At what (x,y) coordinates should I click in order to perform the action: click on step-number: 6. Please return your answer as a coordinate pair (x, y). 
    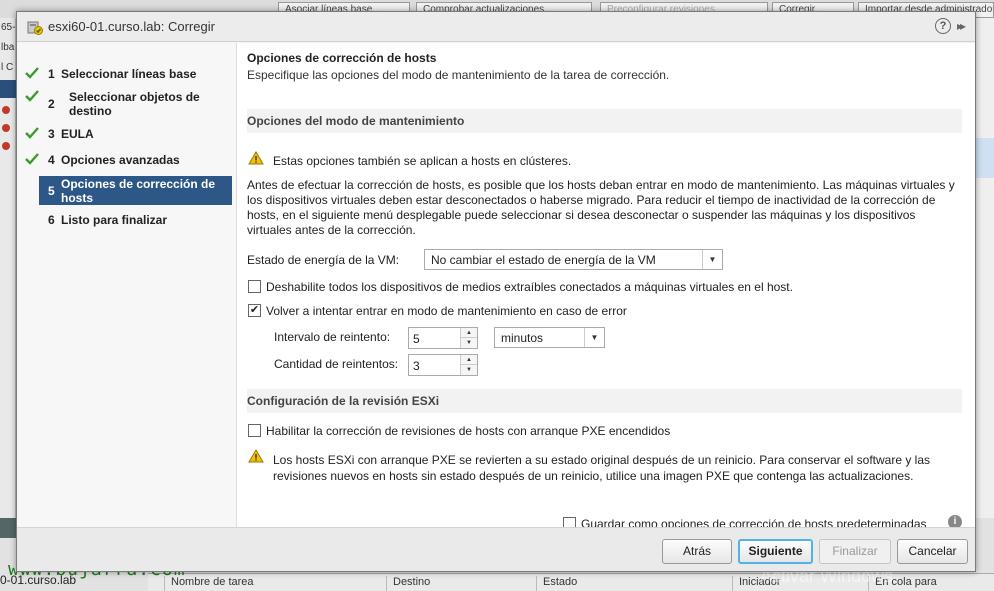
    Looking at the image, I should click on (51, 220).